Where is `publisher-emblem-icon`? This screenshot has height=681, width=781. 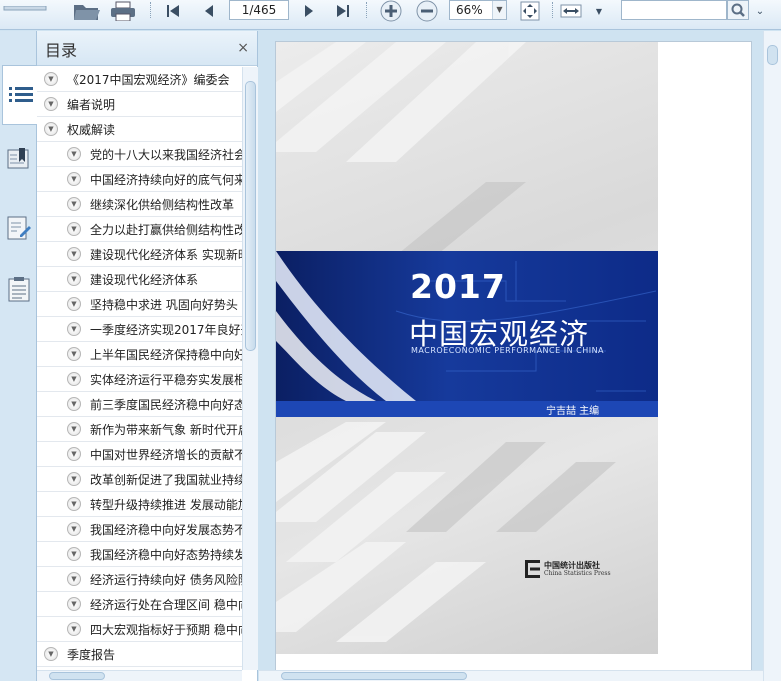
publisher-emblem-icon is located at coordinates (532, 569).